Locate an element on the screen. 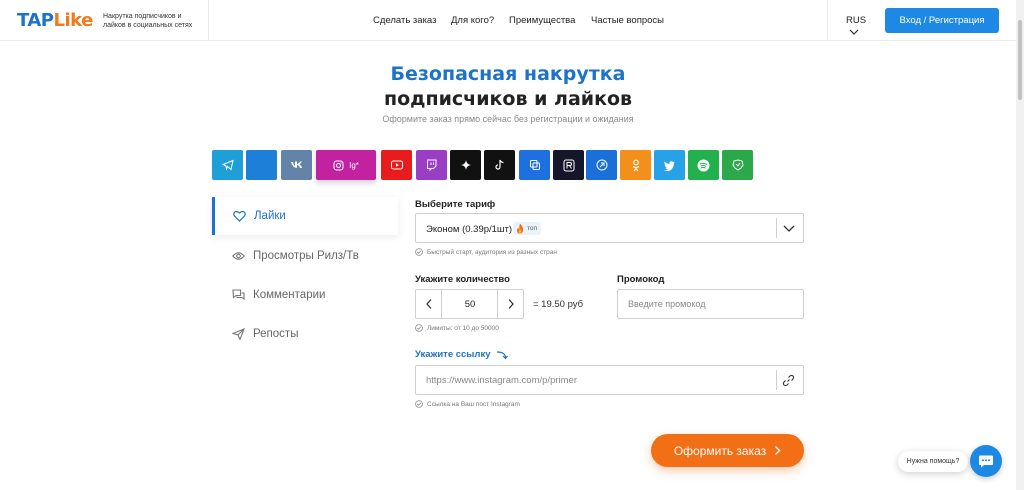 The width and height of the screenshot is (1024, 490). chevron-left-icon is located at coordinates (428, 304).